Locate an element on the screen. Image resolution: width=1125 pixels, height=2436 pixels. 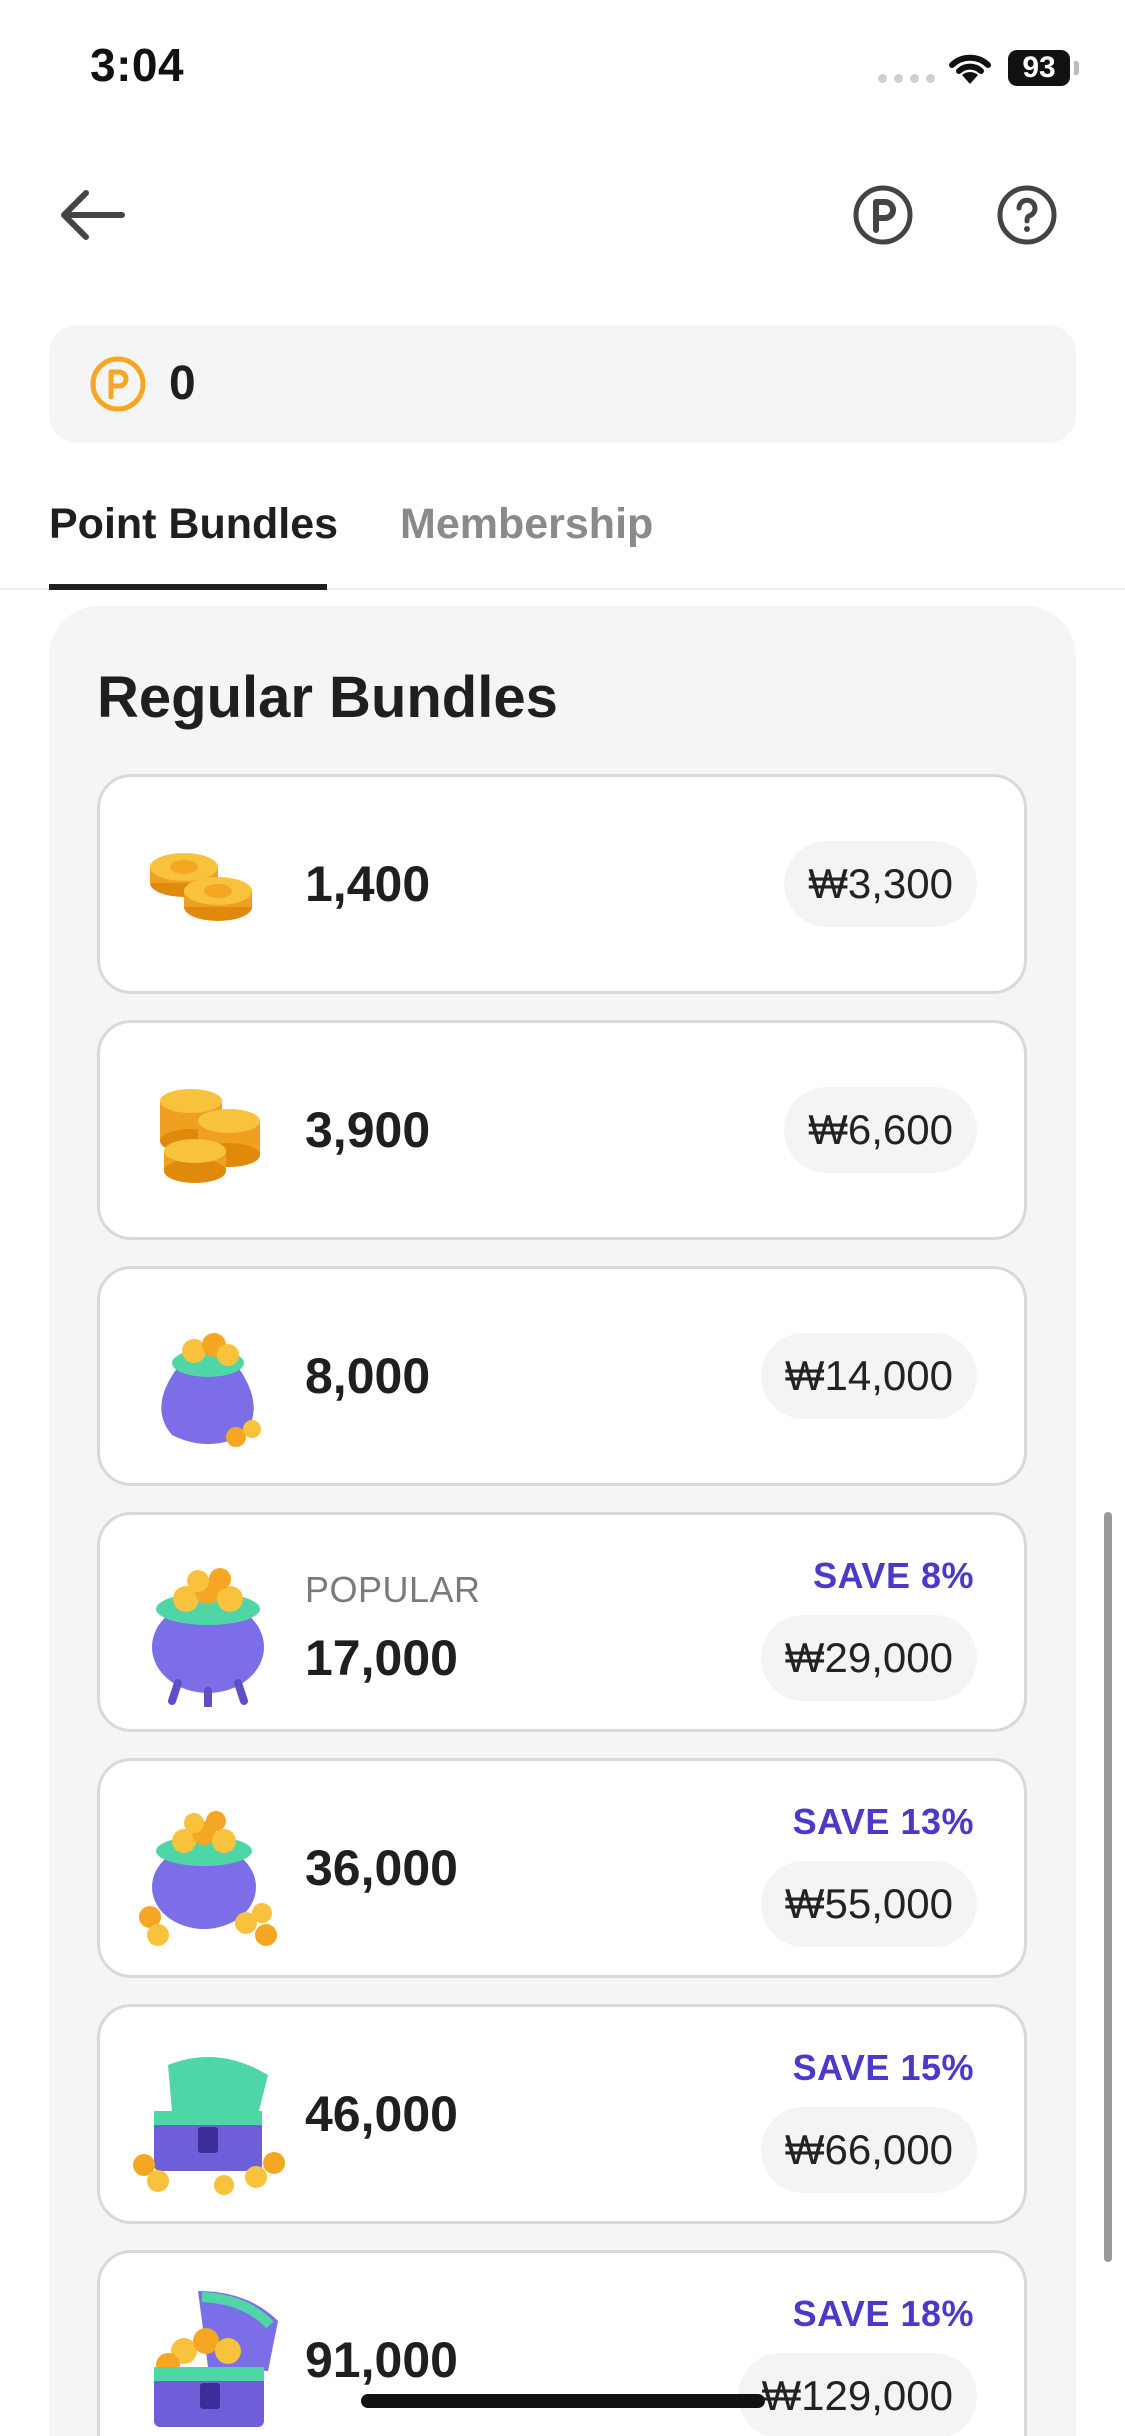
price-button: ₩55,000 is located at coordinates (868, 1904).